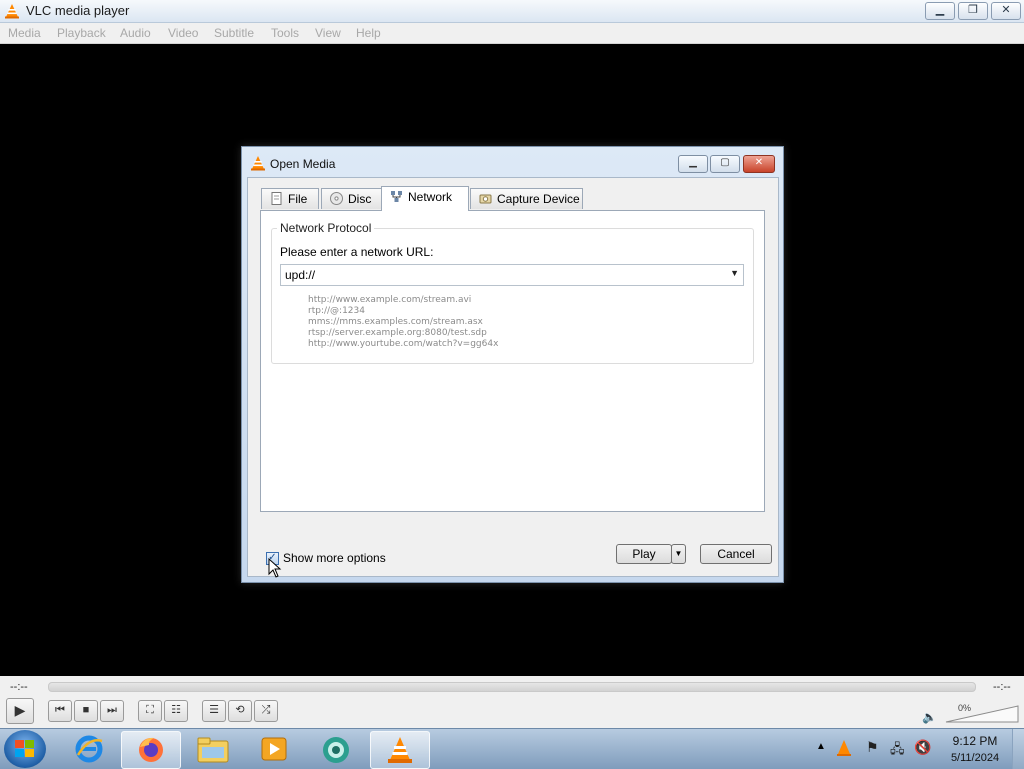  I want to click on dialog-maximize-button: ▢, so click(725, 164).